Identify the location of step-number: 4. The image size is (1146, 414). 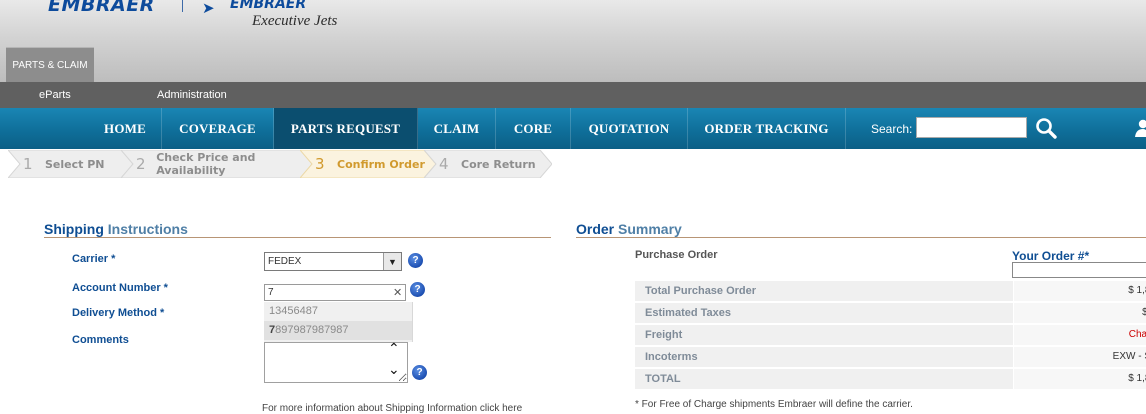
(444, 164).